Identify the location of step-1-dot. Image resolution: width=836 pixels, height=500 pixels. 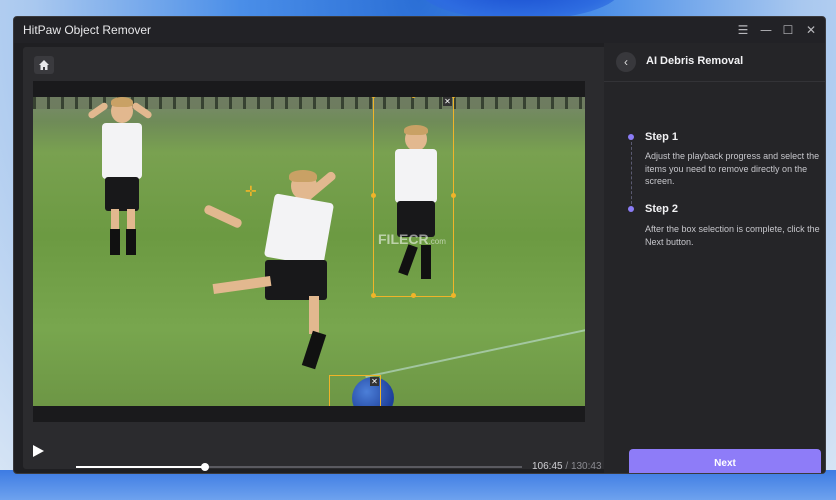
(631, 137).